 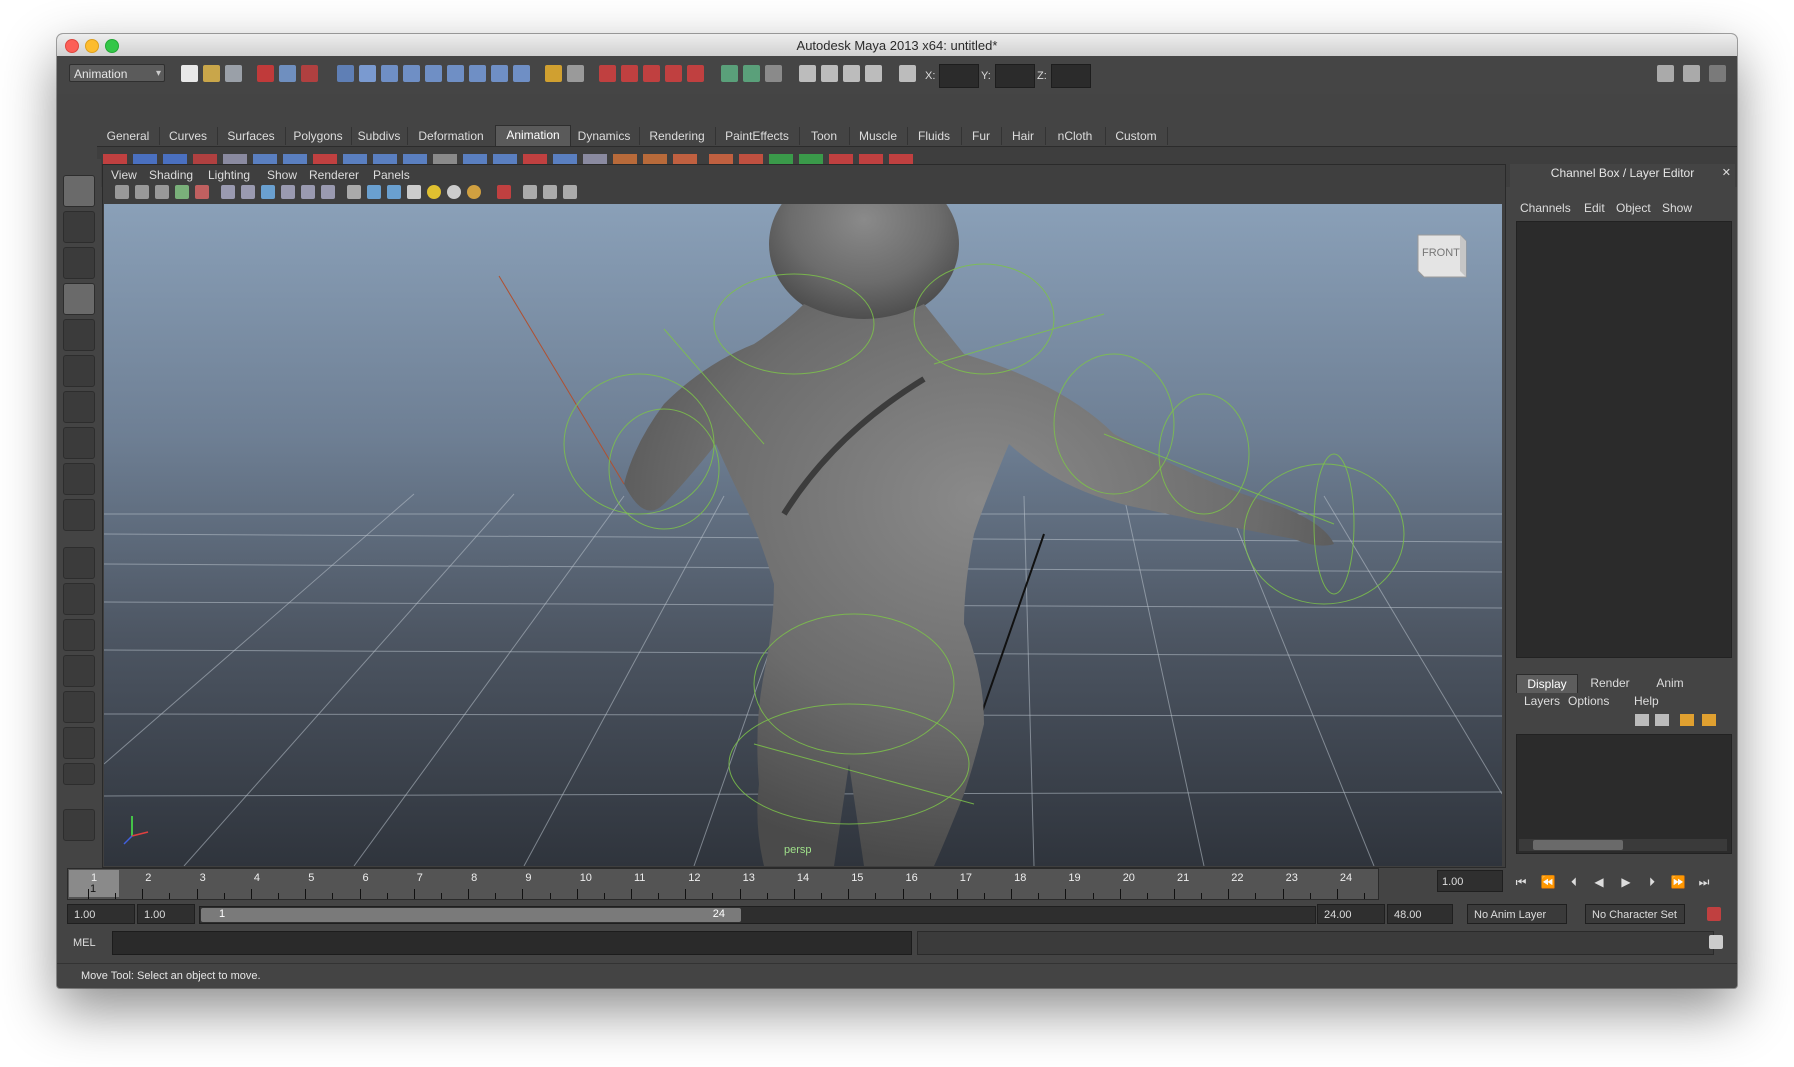 What do you see at coordinates (1716, 942) in the screenshot?
I see `script-editor-icon` at bounding box center [1716, 942].